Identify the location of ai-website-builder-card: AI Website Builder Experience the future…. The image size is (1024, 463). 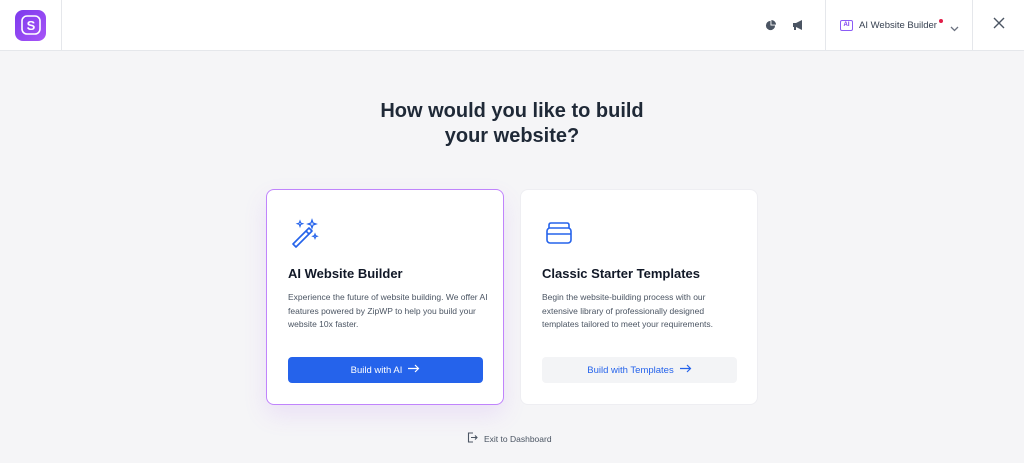
(385, 297).